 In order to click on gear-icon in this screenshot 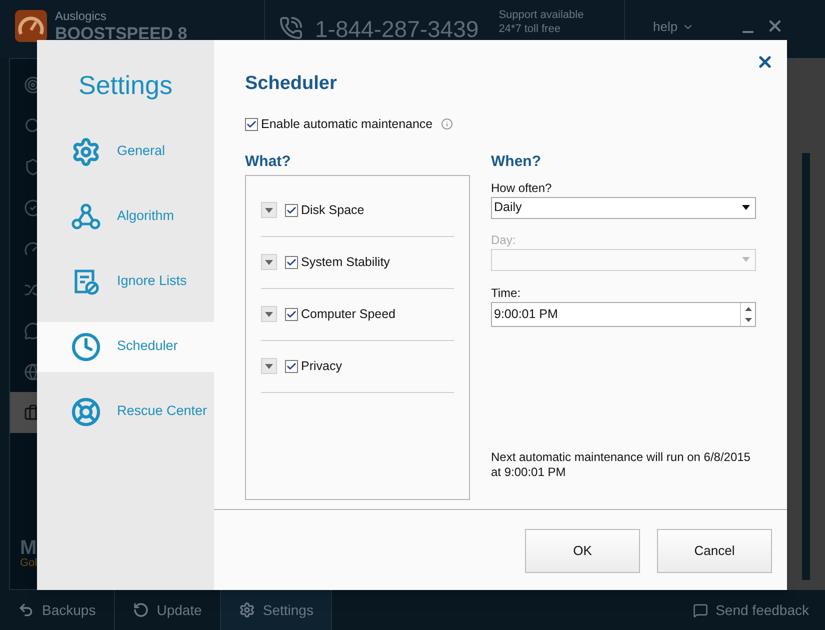, I will do `click(86, 151)`.